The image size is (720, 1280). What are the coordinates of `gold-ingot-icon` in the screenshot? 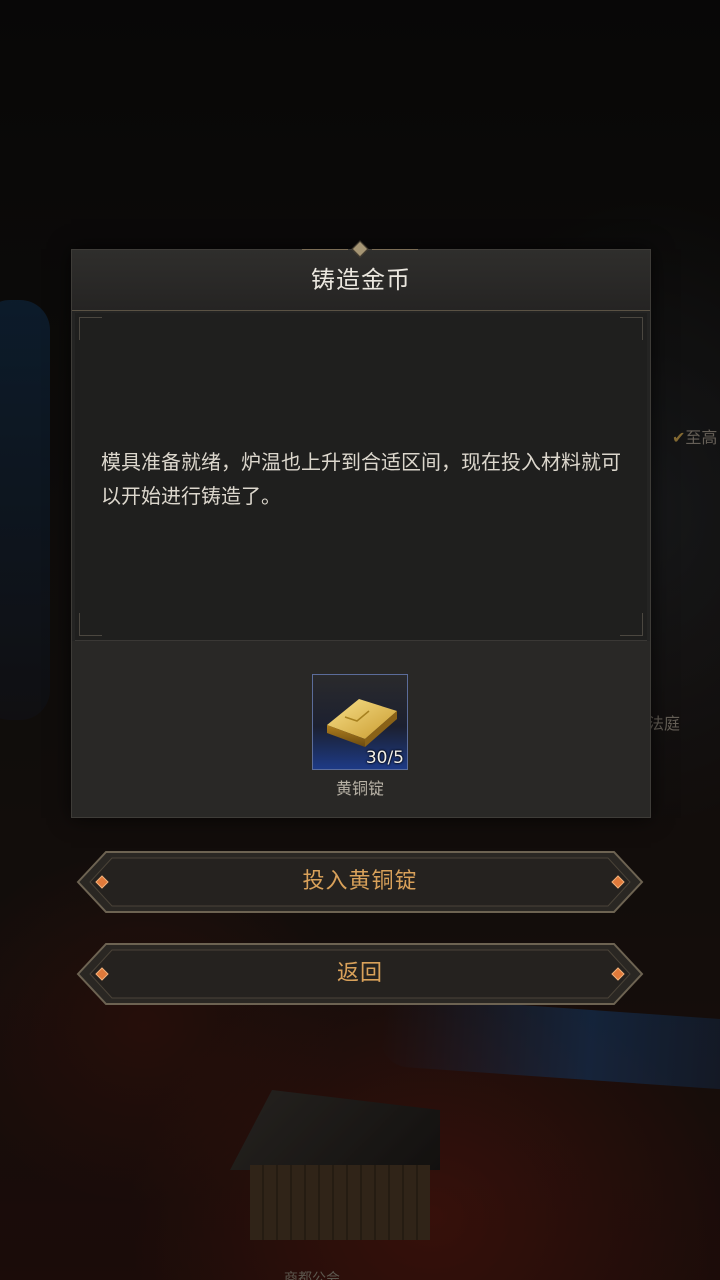 It's located at (362, 723).